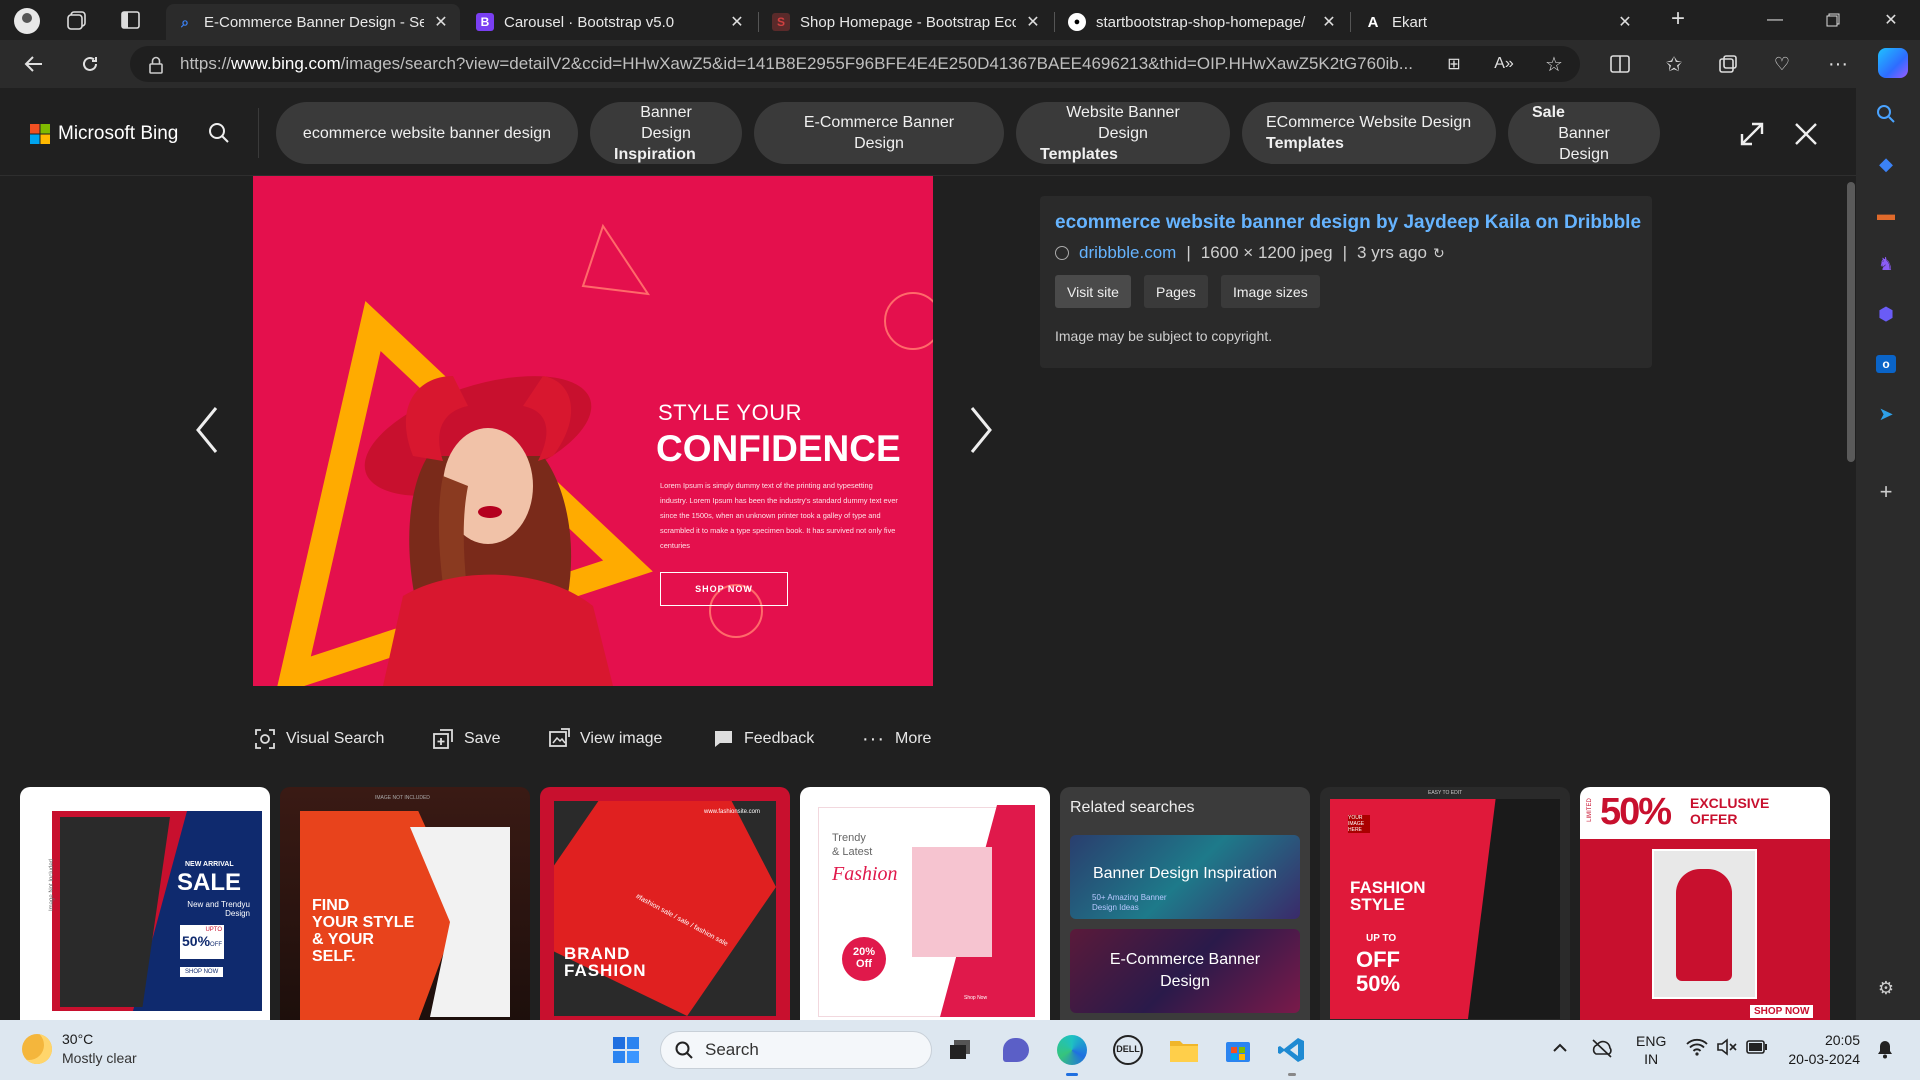 This screenshot has height=1080, width=1920. I want to click on sidebar-settings-icon: ⚙, so click(1886, 988).